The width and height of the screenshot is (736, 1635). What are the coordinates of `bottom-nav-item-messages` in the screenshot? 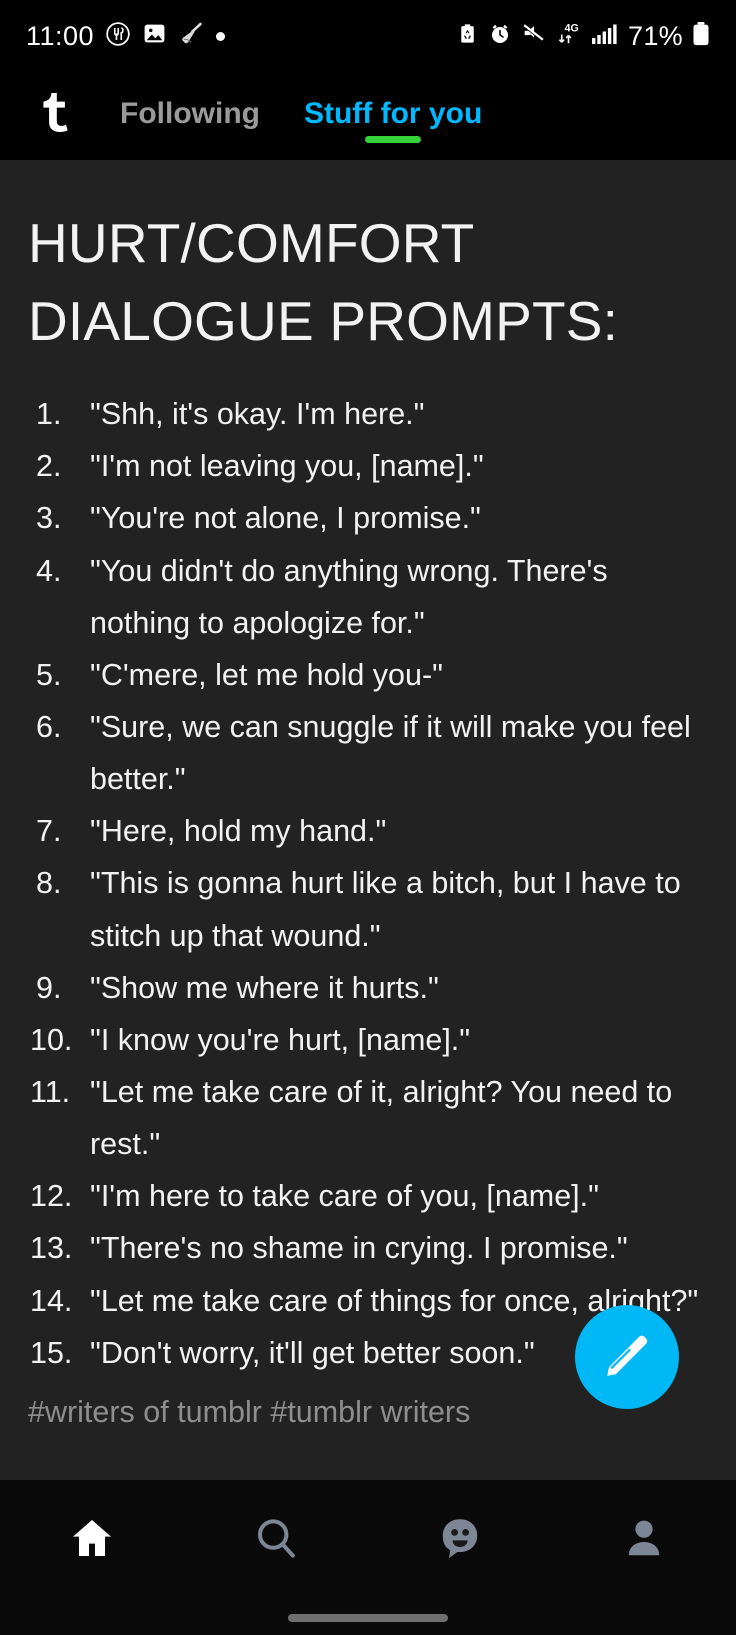 It's located at (460, 1540).